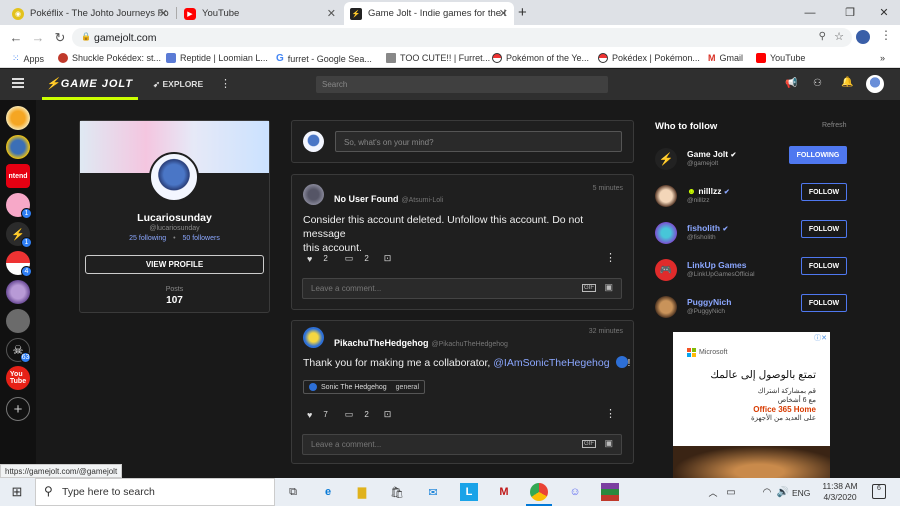 The height and width of the screenshot is (506, 900). What do you see at coordinates (606, 331) in the screenshot?
I see `post-timestamp: 32 minutes` at bounding box center [606, 331].